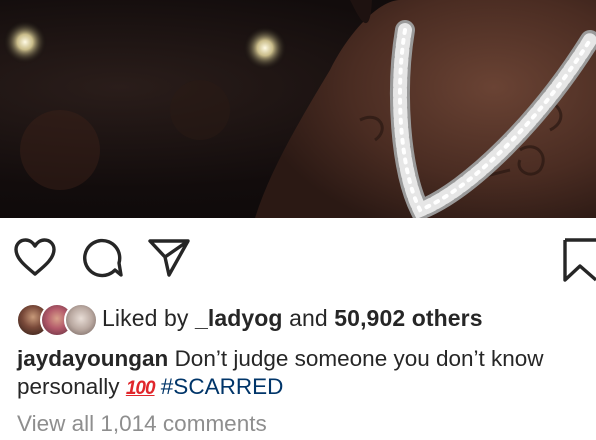 Image resolution: width=596 pixels, height=440 pixels. I want to click on hashtag-link: #SCARRED, so click(222, 386).